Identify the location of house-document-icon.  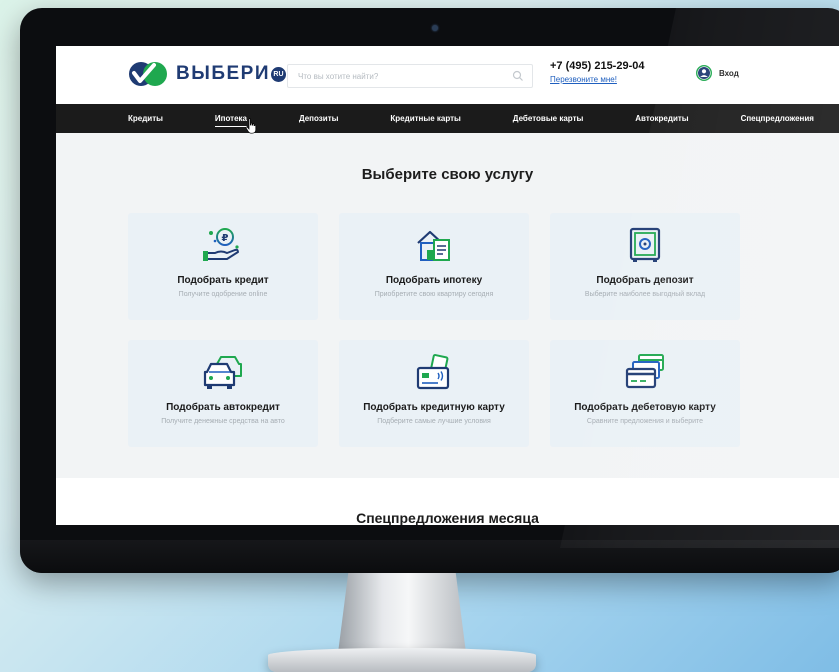
(433, 245).